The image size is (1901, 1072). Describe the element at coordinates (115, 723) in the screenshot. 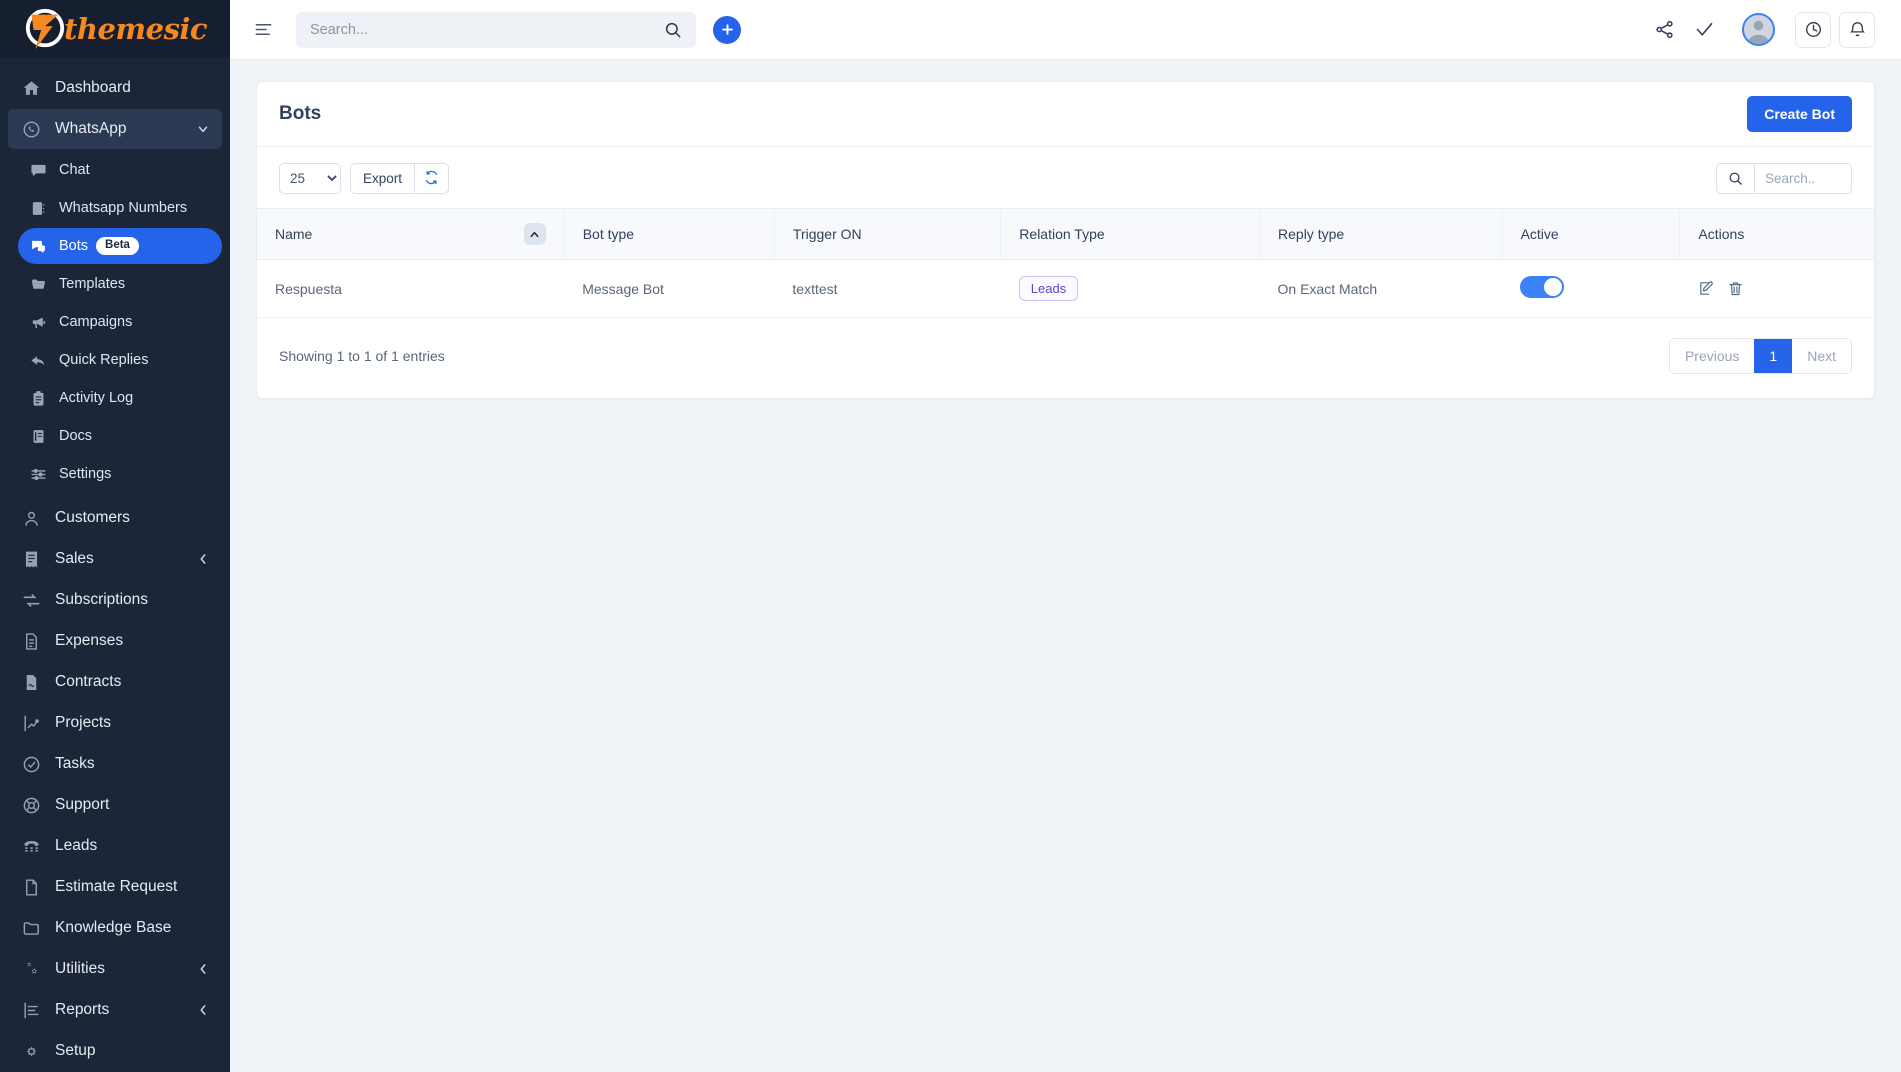

I see `sidebar-item-projects: Projects` at that location.